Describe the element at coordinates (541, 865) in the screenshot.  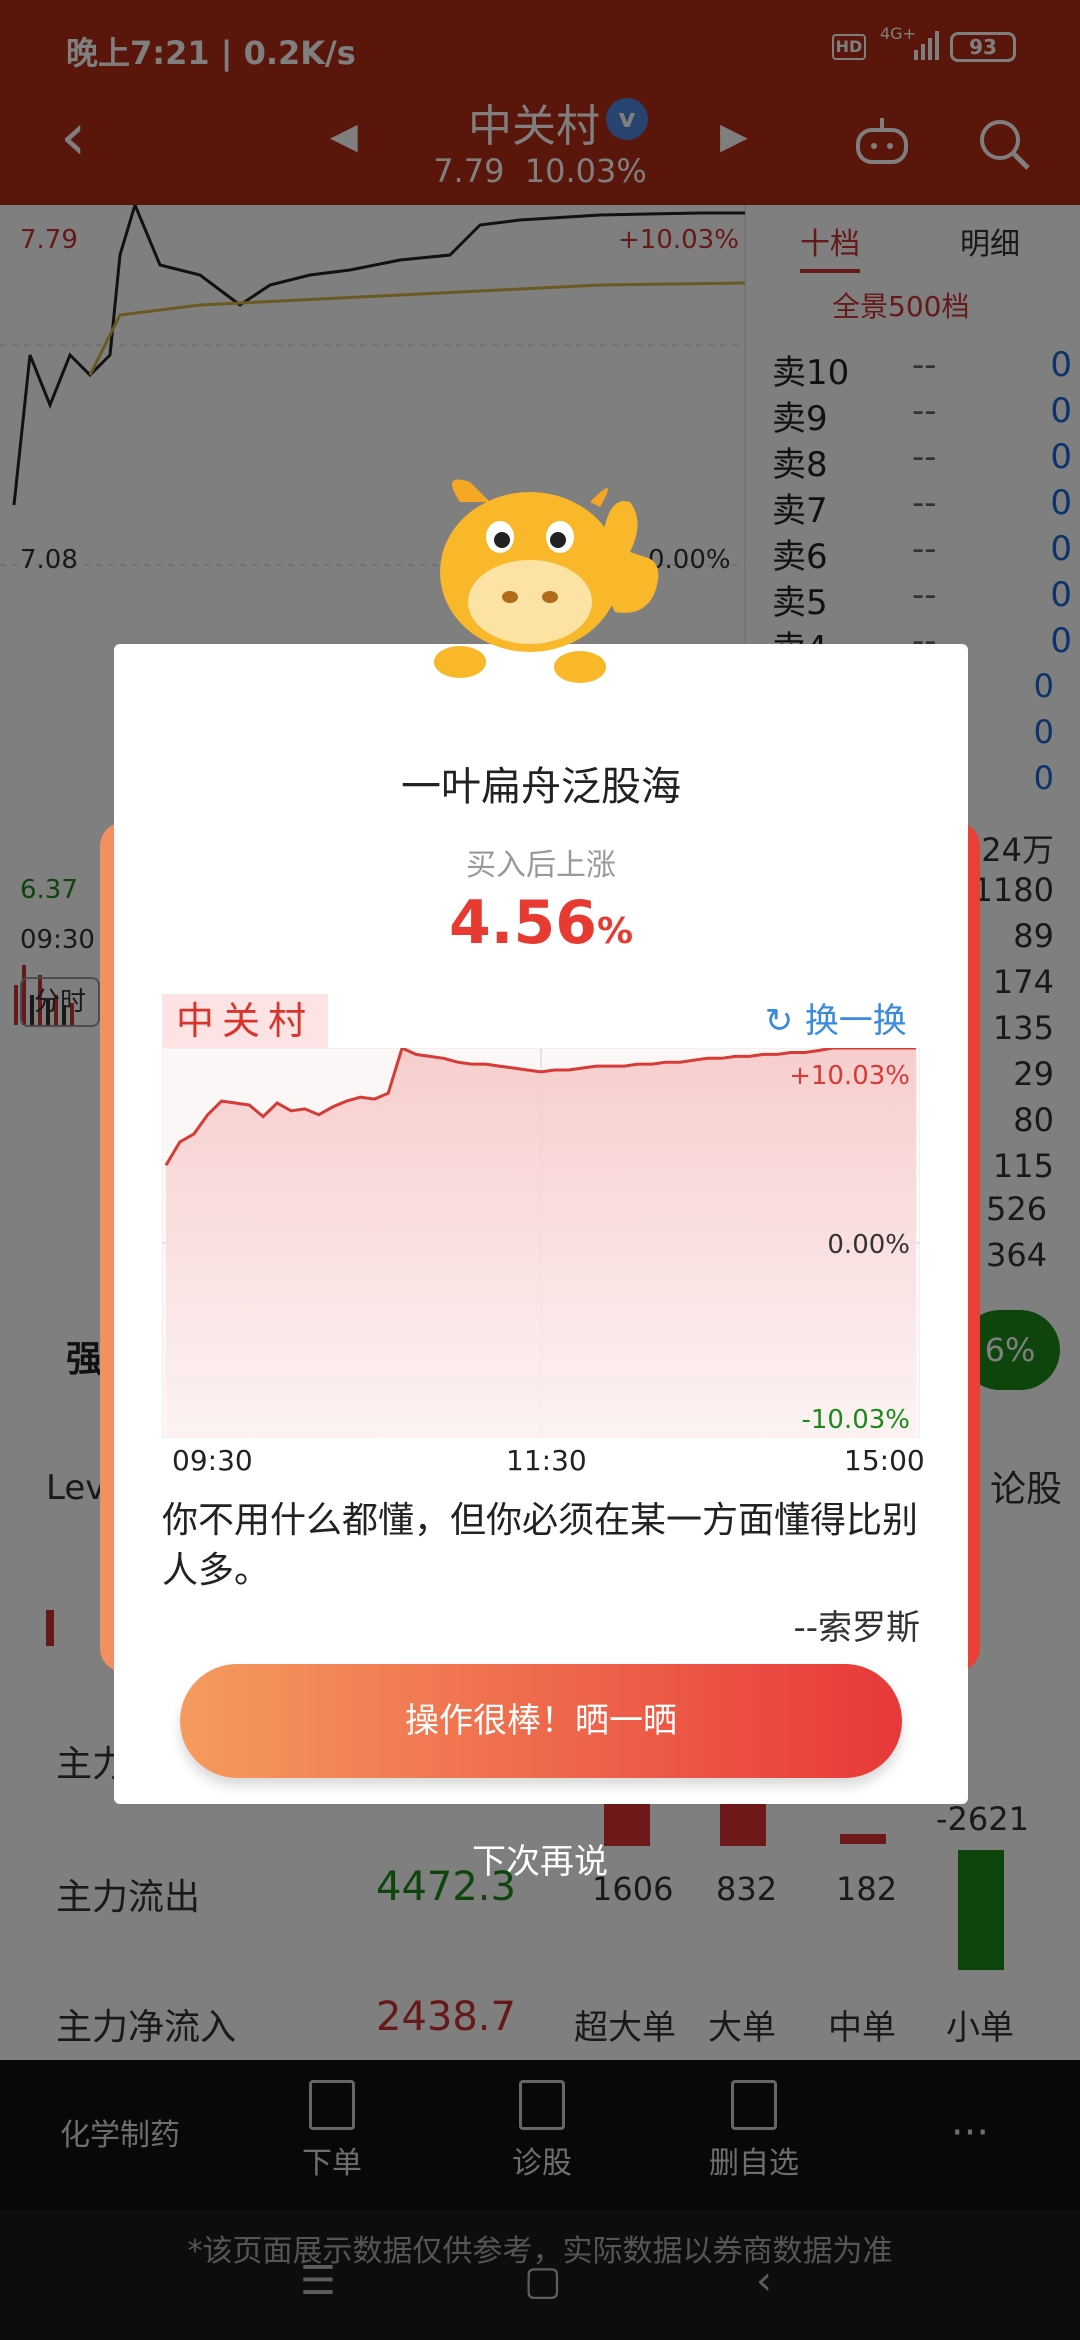
I see `dialog-subtitle: 买入后上涨` at that location.